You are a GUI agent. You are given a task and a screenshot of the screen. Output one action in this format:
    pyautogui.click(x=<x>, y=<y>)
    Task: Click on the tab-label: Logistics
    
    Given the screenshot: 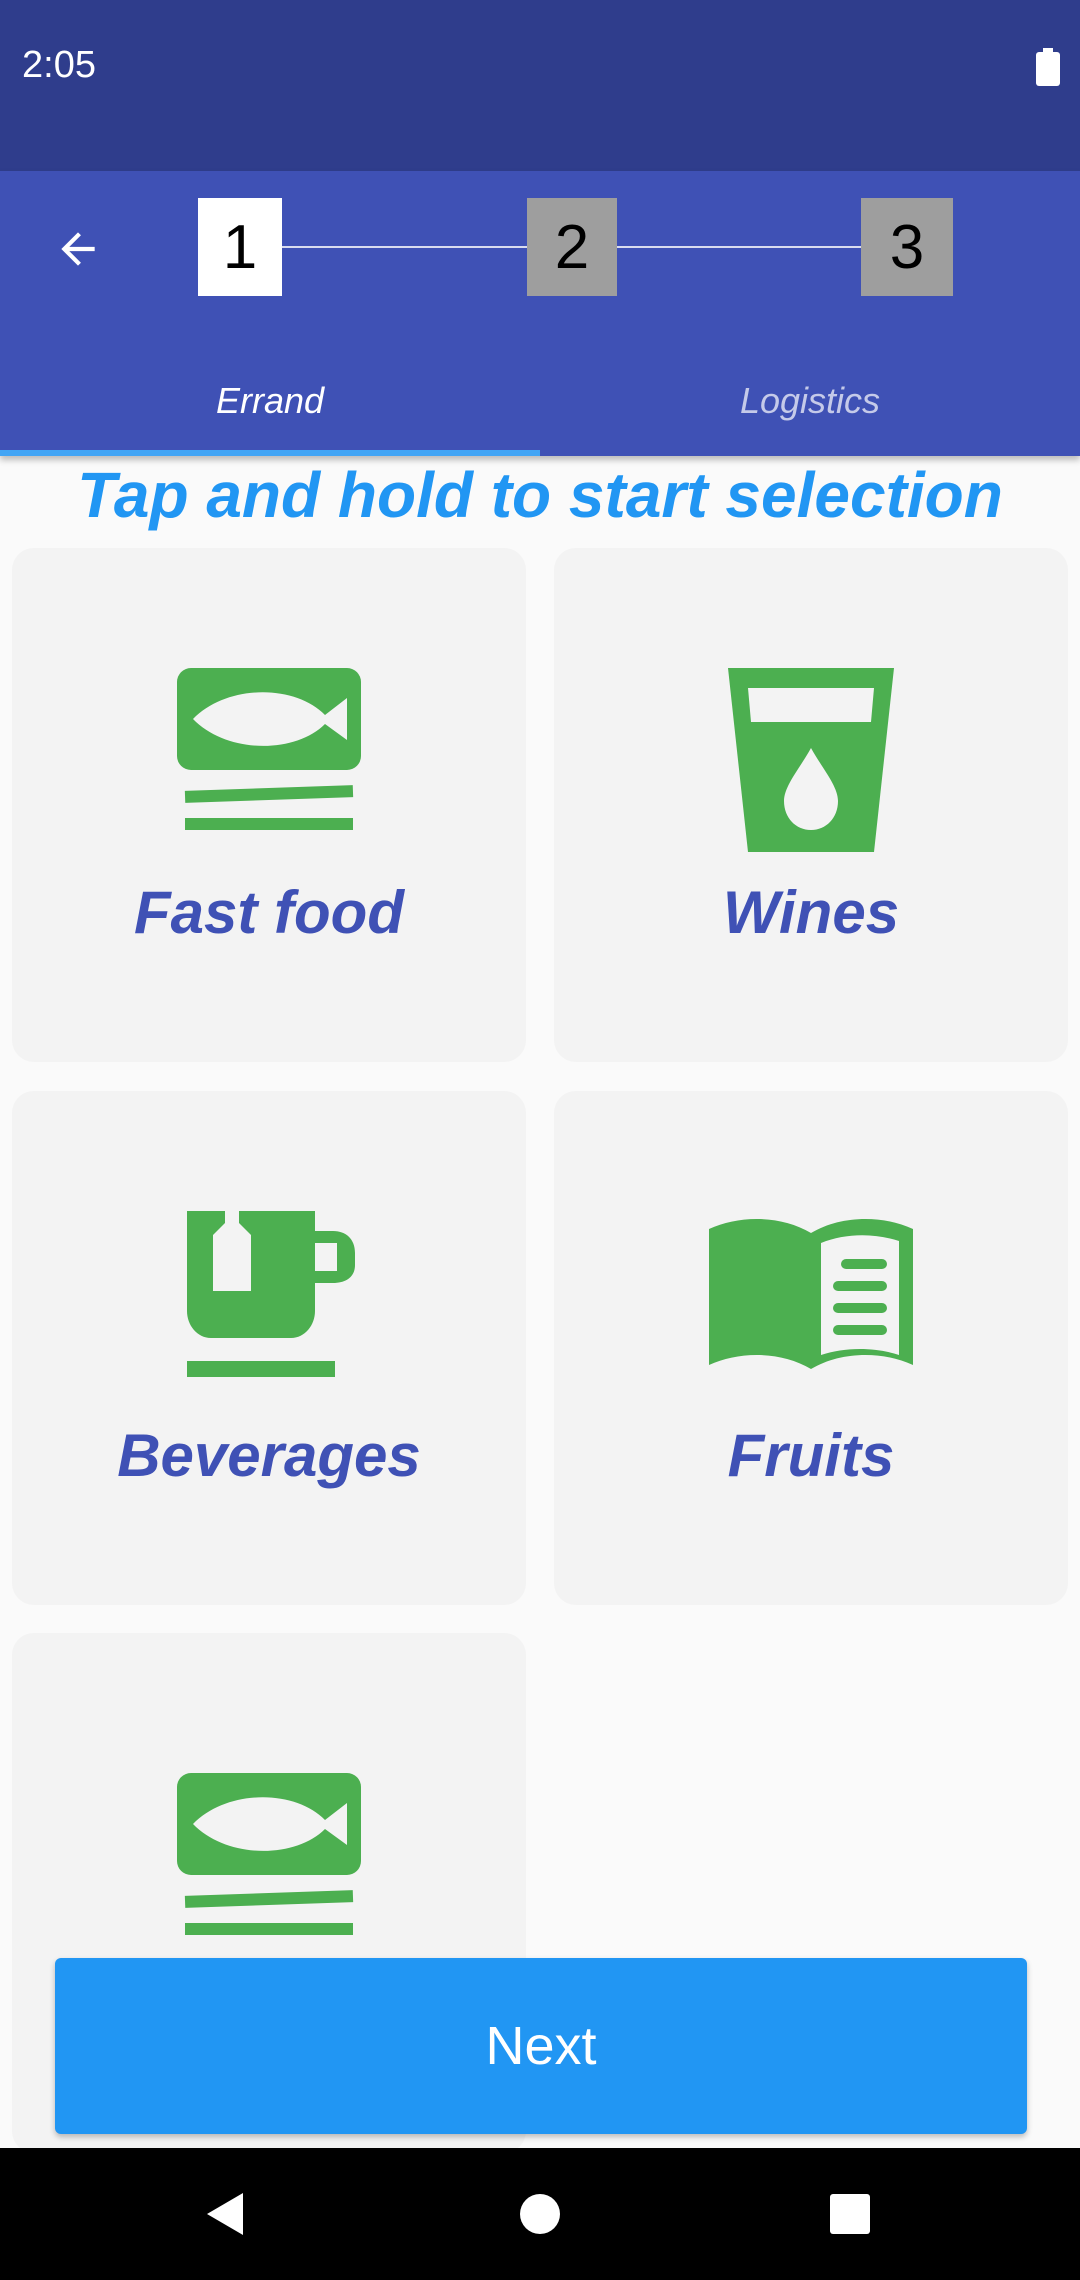 What is the action you would take?
    pyautogui.click(x=810, y=400)
    